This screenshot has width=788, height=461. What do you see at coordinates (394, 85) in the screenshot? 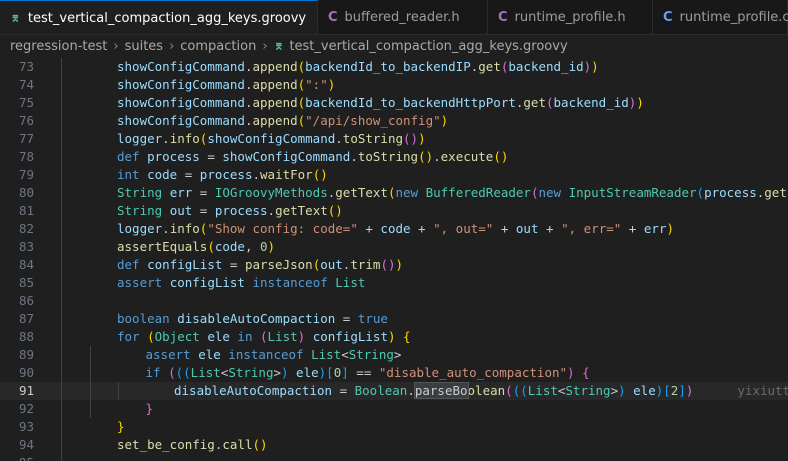
I see `code-line: 74 showConfigCommand.append(":")` at bounding box center [394, 85].